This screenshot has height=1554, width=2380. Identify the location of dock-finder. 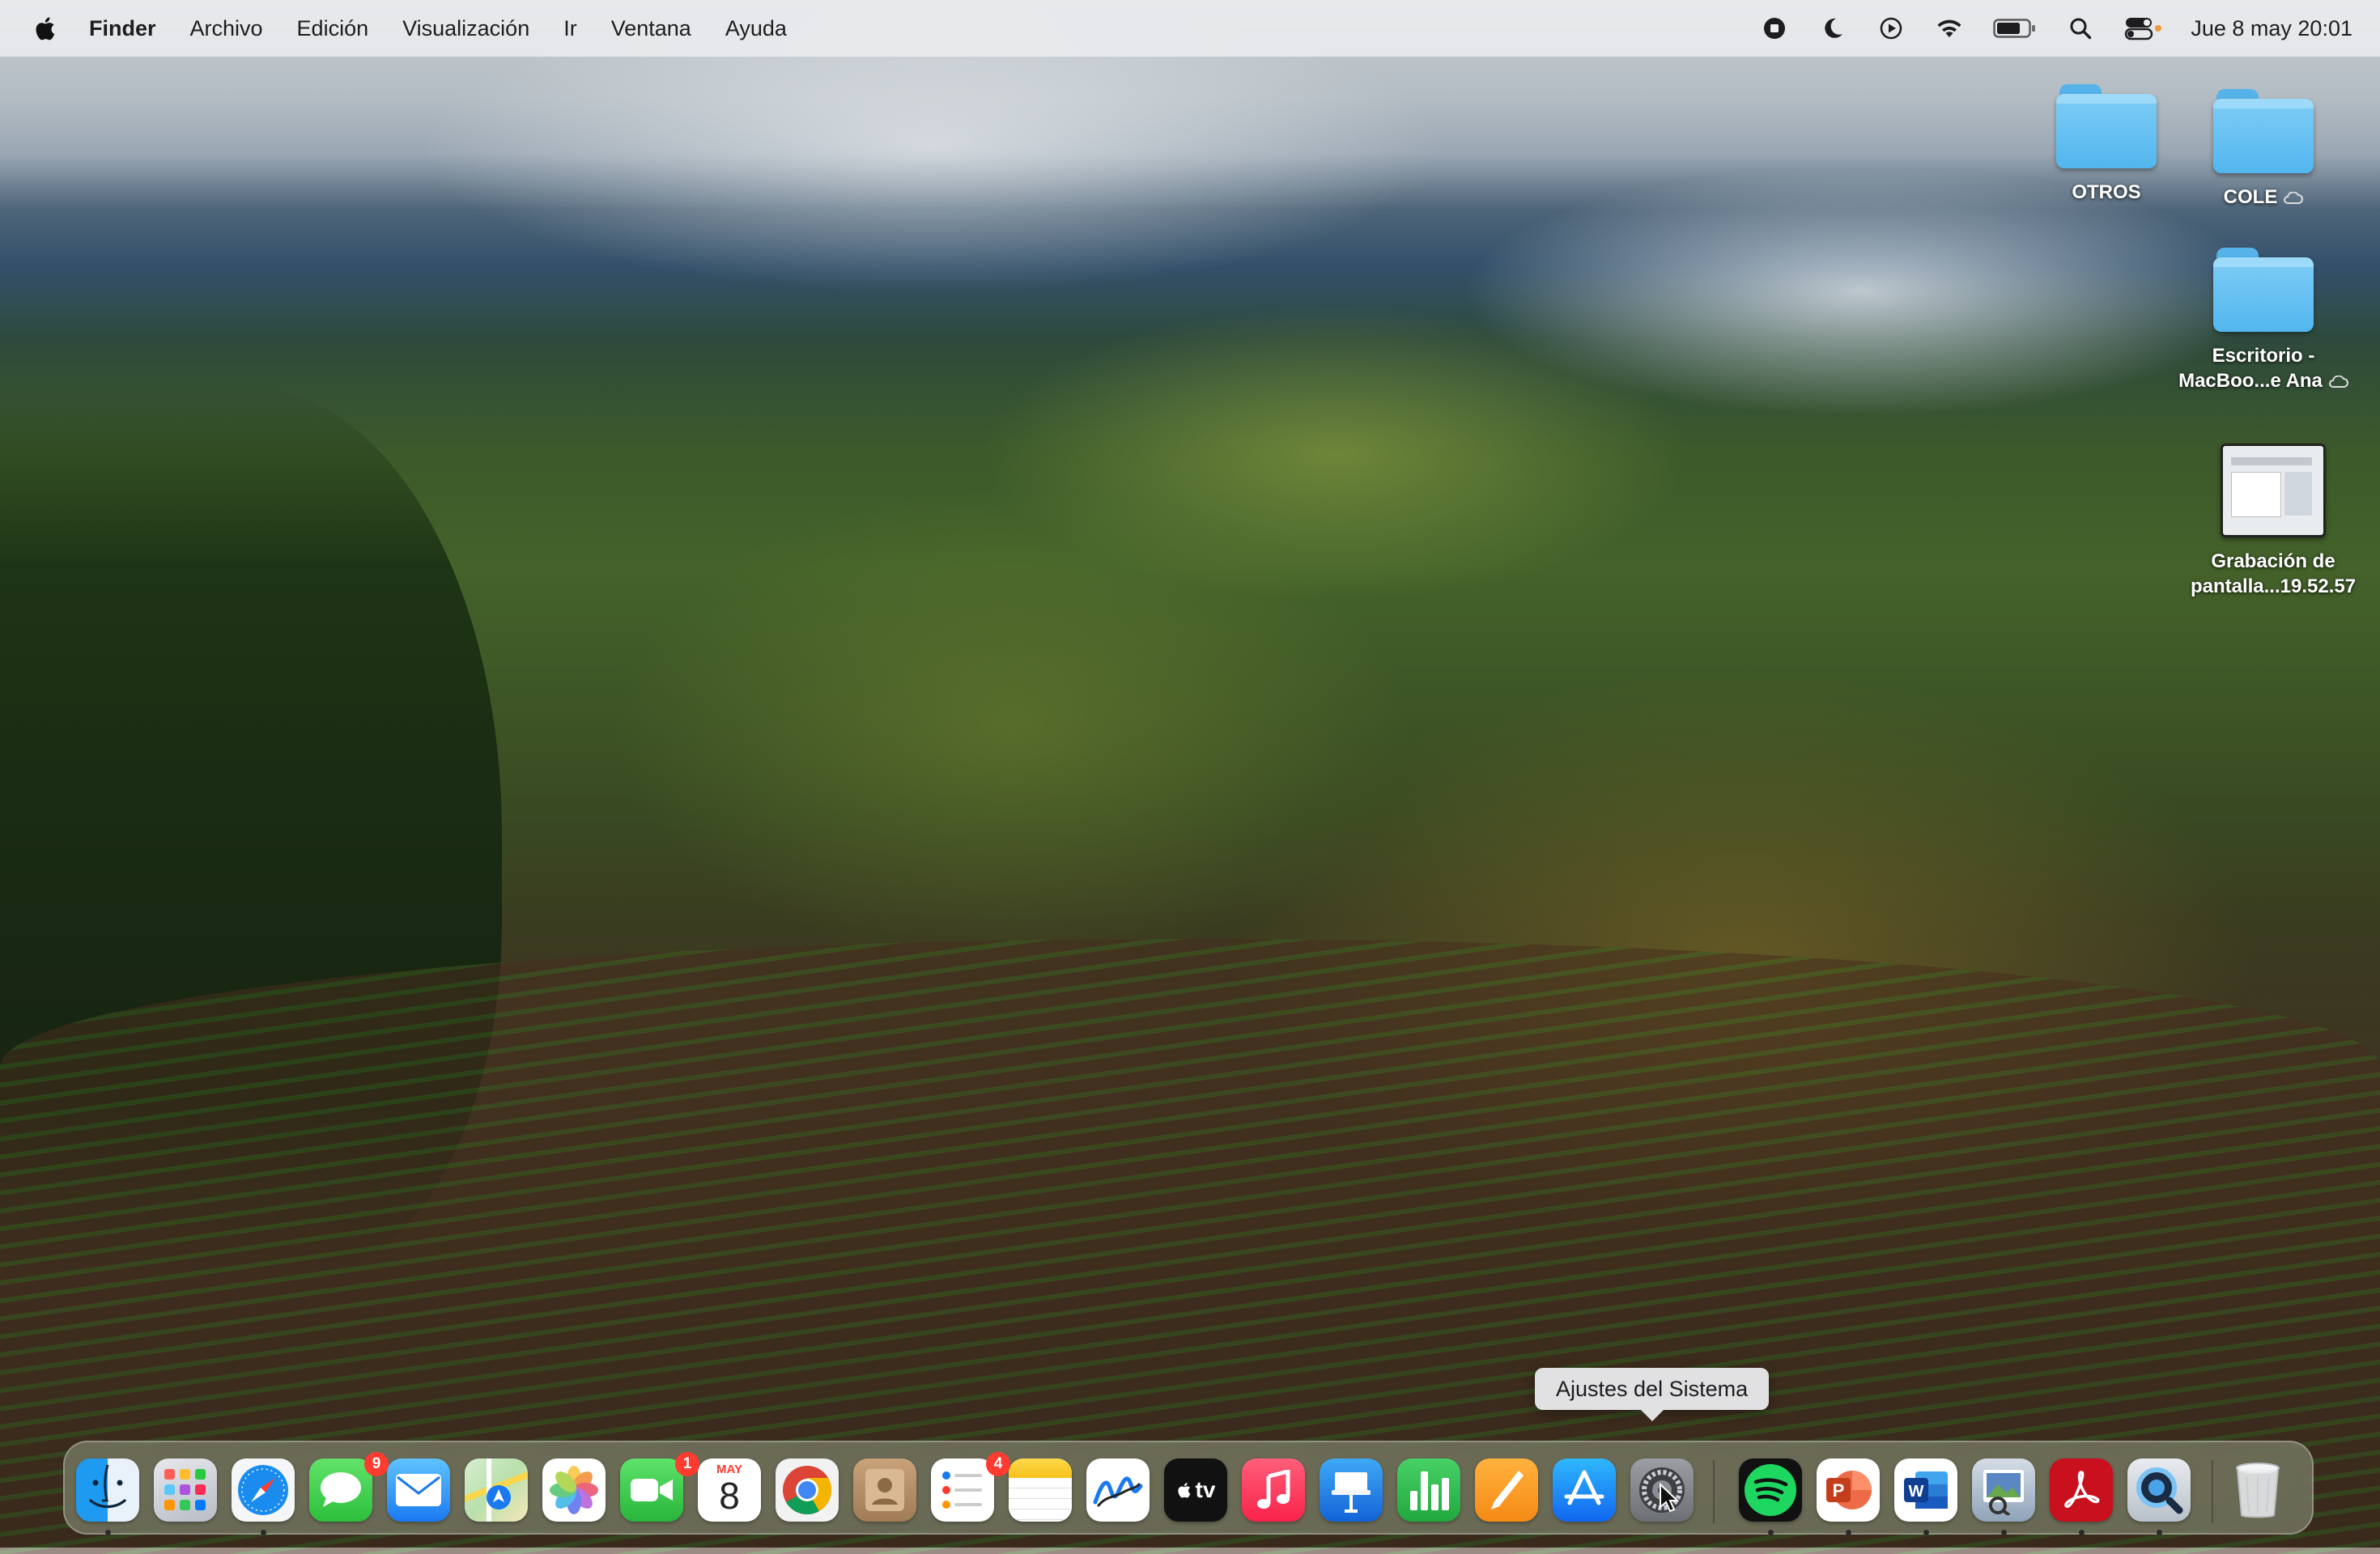
(108, 1490).